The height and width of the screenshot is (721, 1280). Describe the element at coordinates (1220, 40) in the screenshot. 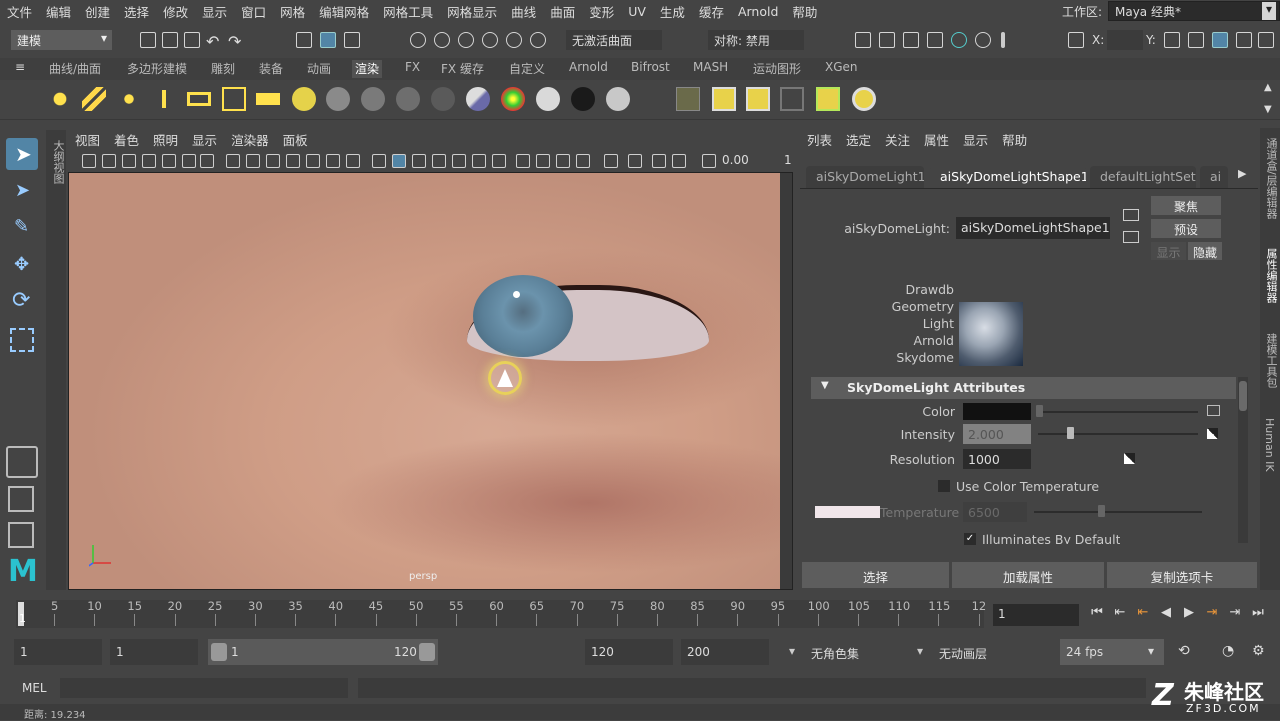

I see `attribute-editor-icon` at that location.